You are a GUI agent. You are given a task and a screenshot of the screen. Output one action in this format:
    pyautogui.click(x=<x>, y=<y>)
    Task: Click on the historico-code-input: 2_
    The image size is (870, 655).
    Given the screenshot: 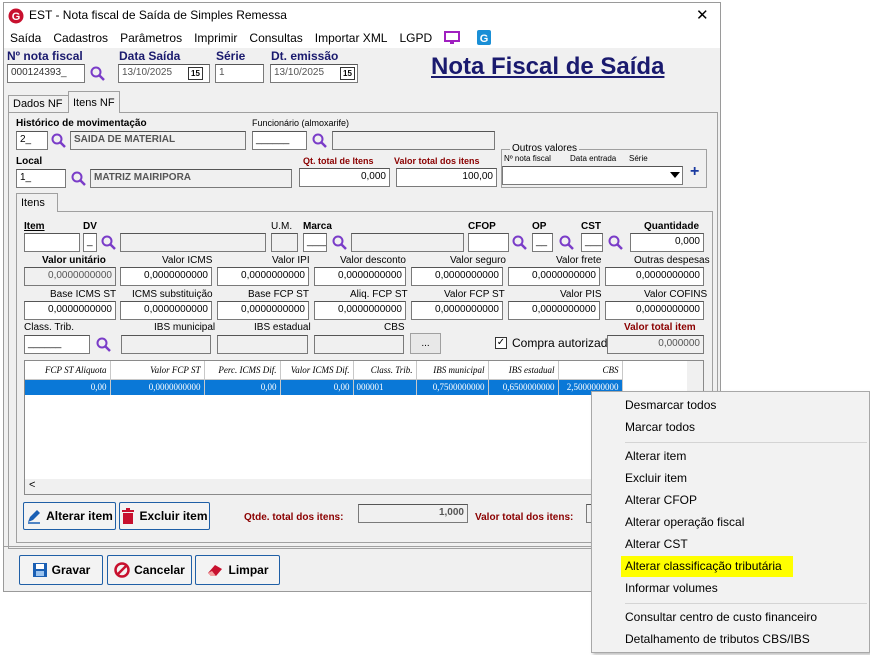 What is the action you would take?
    pyautogui.click(x=32, y=140)
    